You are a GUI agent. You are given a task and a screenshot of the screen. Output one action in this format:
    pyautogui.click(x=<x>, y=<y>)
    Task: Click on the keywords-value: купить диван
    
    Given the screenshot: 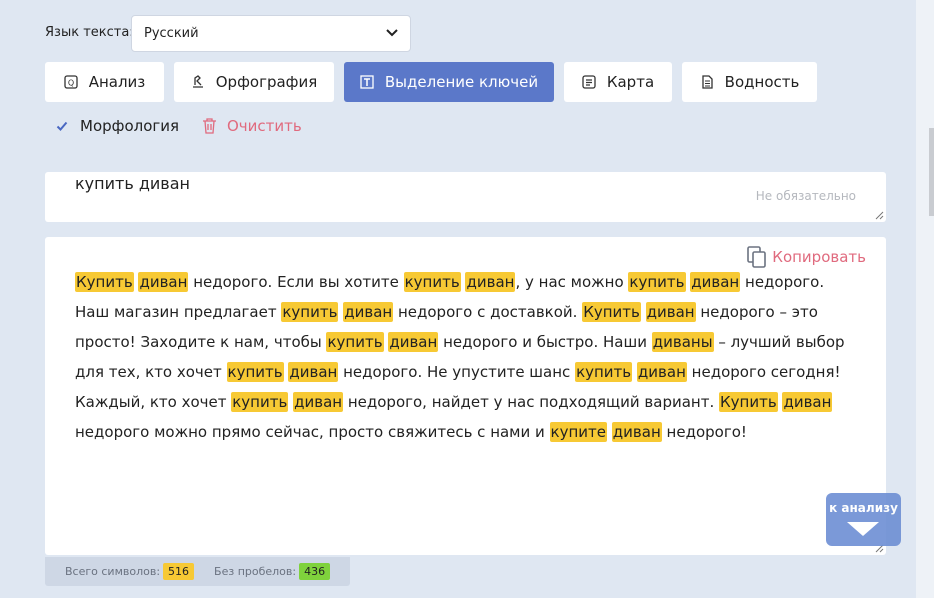 What is the action you would take?
    pyautogui.click(x=132, y=183)
    